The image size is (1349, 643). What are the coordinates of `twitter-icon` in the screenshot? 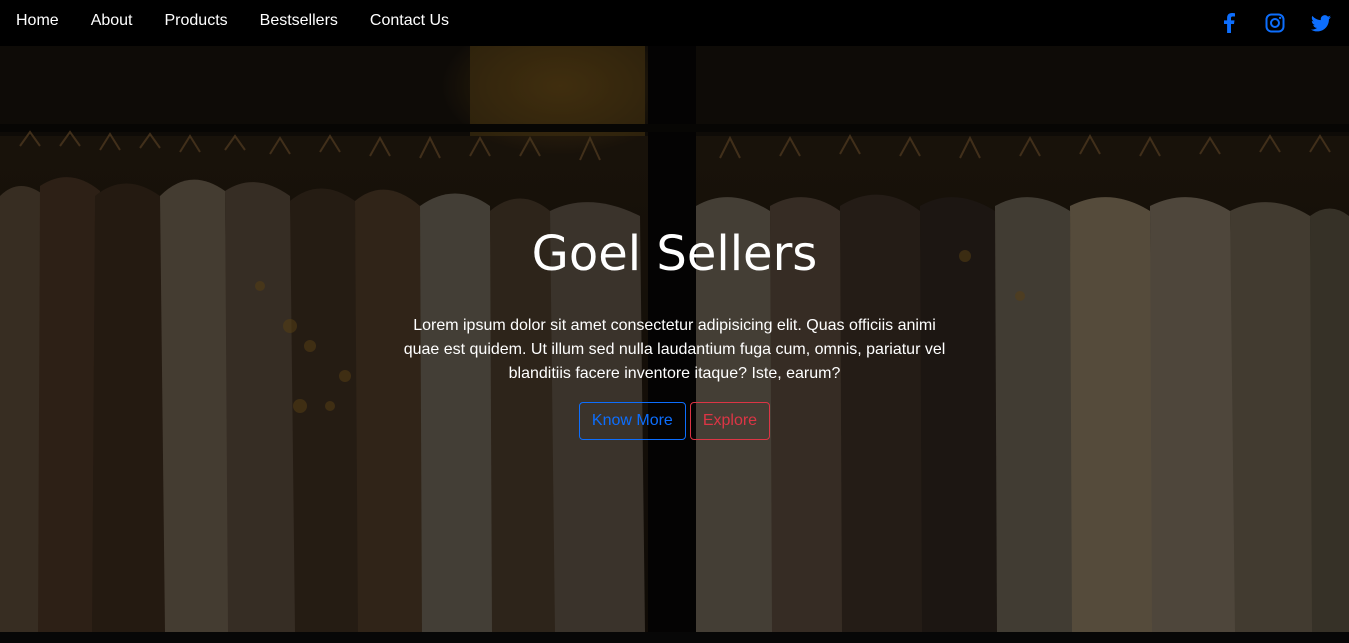 It's located at (1321, 23).